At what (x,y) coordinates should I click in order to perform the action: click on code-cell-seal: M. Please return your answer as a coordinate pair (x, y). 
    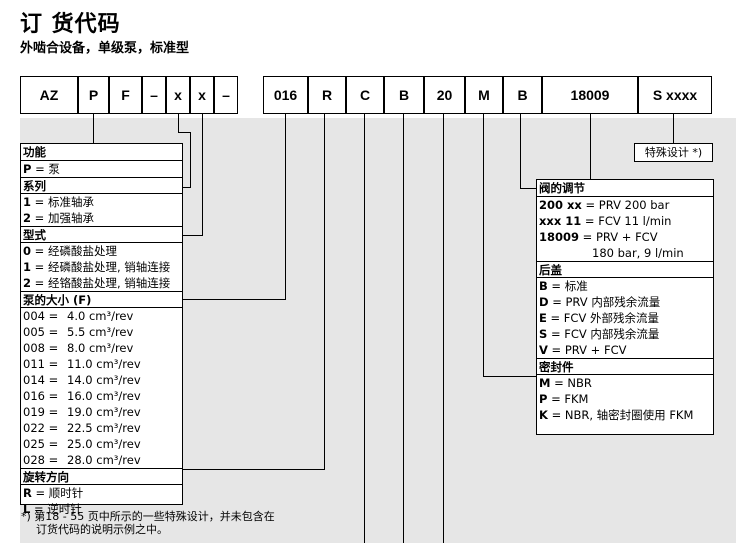
    Looking at the image, I should click on (484, 95).